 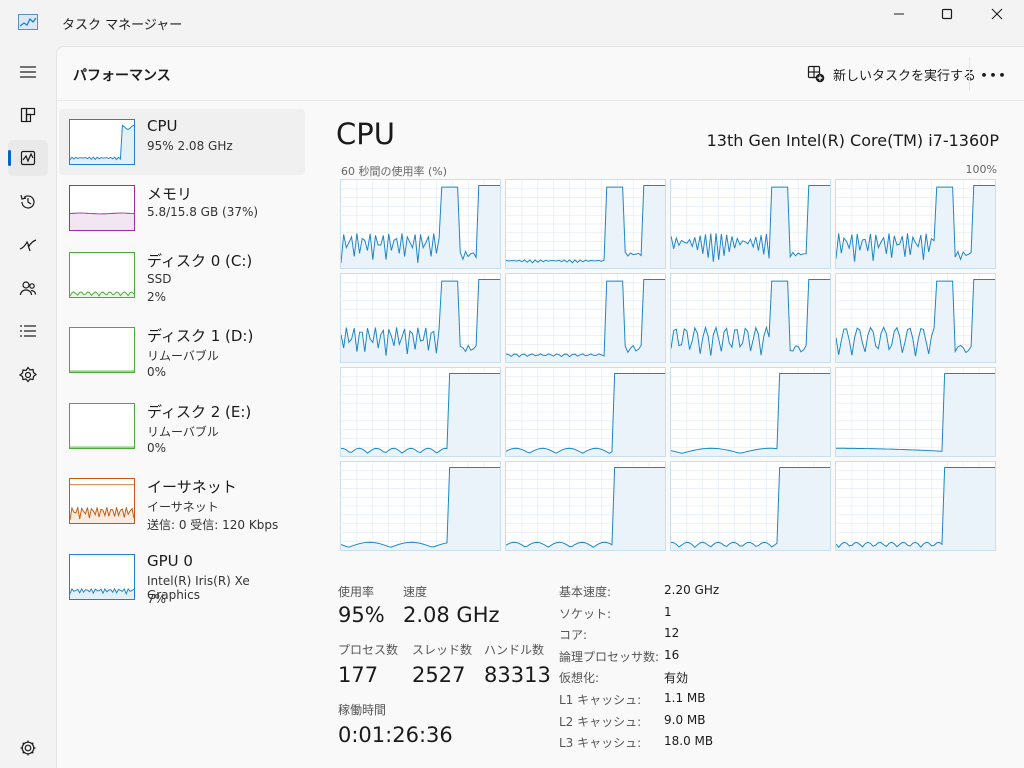 I want to click on spec-label: L2 キャッシュ:, so click(x=600, y=721).